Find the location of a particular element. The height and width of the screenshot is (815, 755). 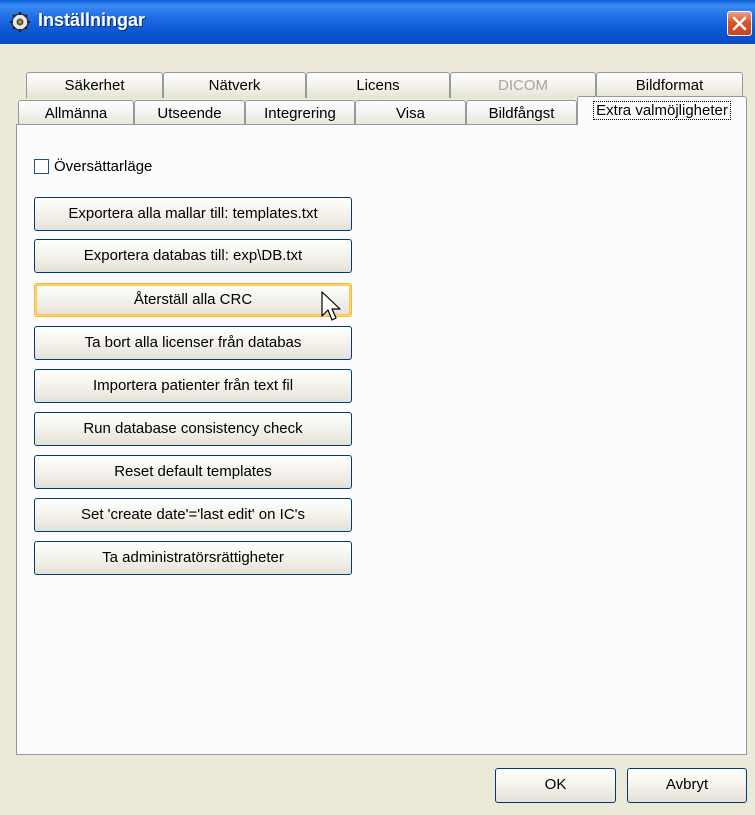

tab-label: Extra valmöjligheter is located at coordinates (662, 110).